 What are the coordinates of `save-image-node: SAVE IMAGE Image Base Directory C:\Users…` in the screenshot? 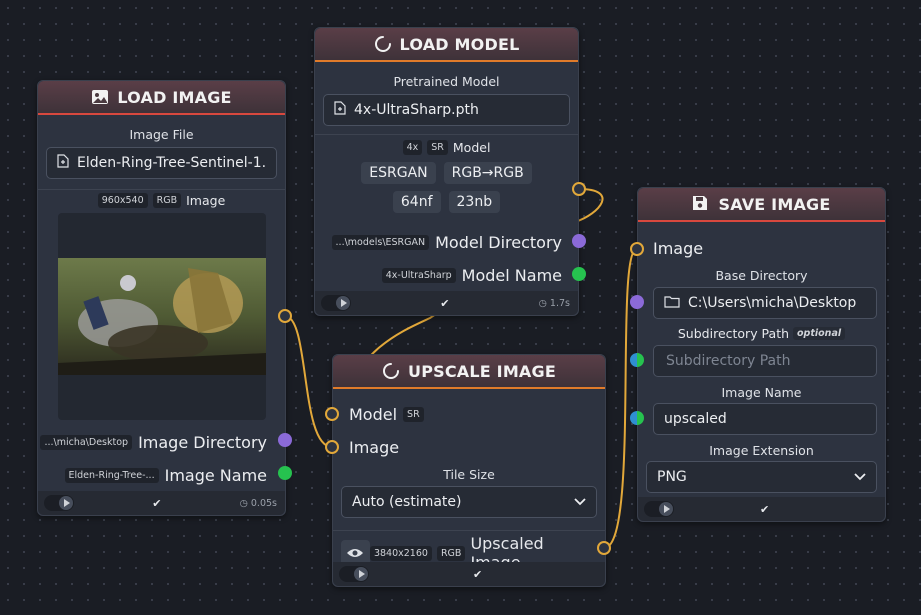 It's located at (761, 354).